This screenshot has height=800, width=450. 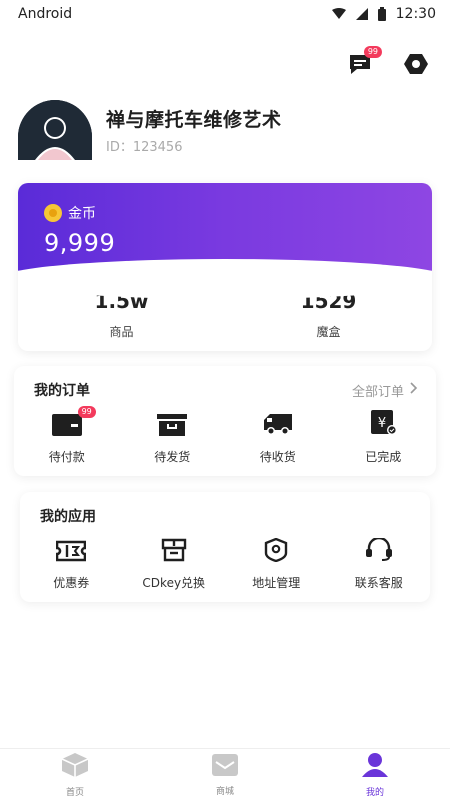 I want to click on app-label: 联系客服, so click(x=378, y=583).